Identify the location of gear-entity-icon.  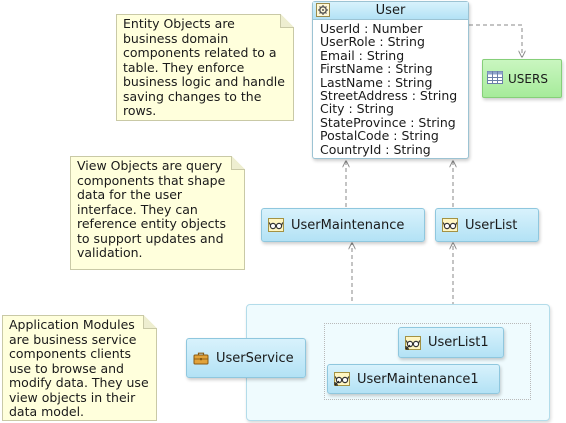
(323, 12).